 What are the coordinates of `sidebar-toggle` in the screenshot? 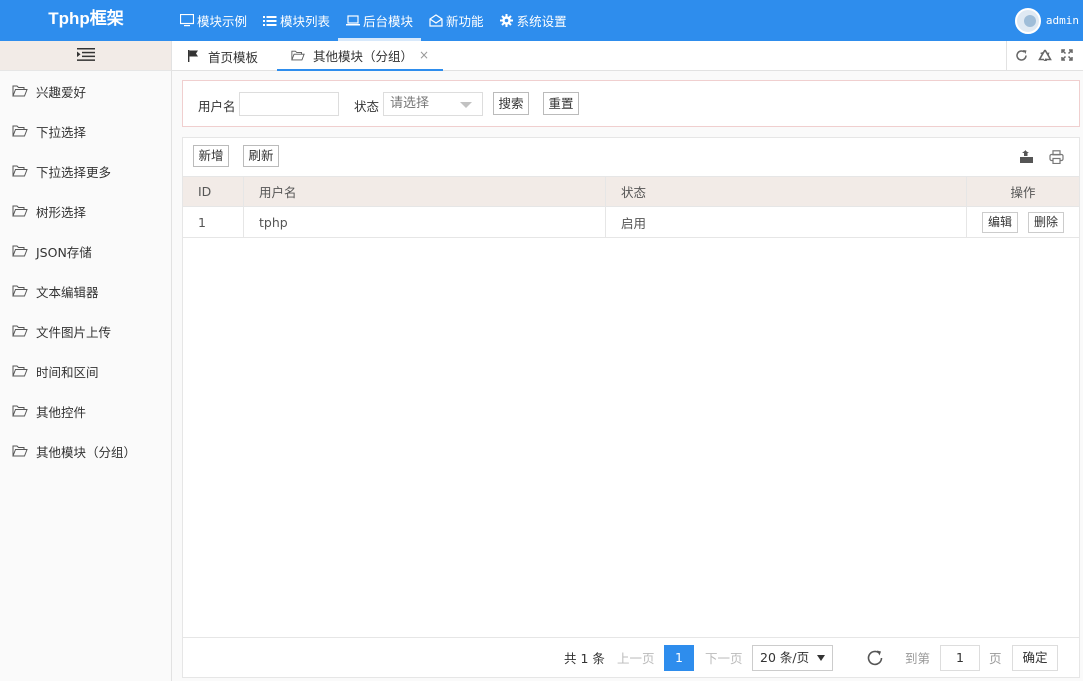 It's located at (85, 56).